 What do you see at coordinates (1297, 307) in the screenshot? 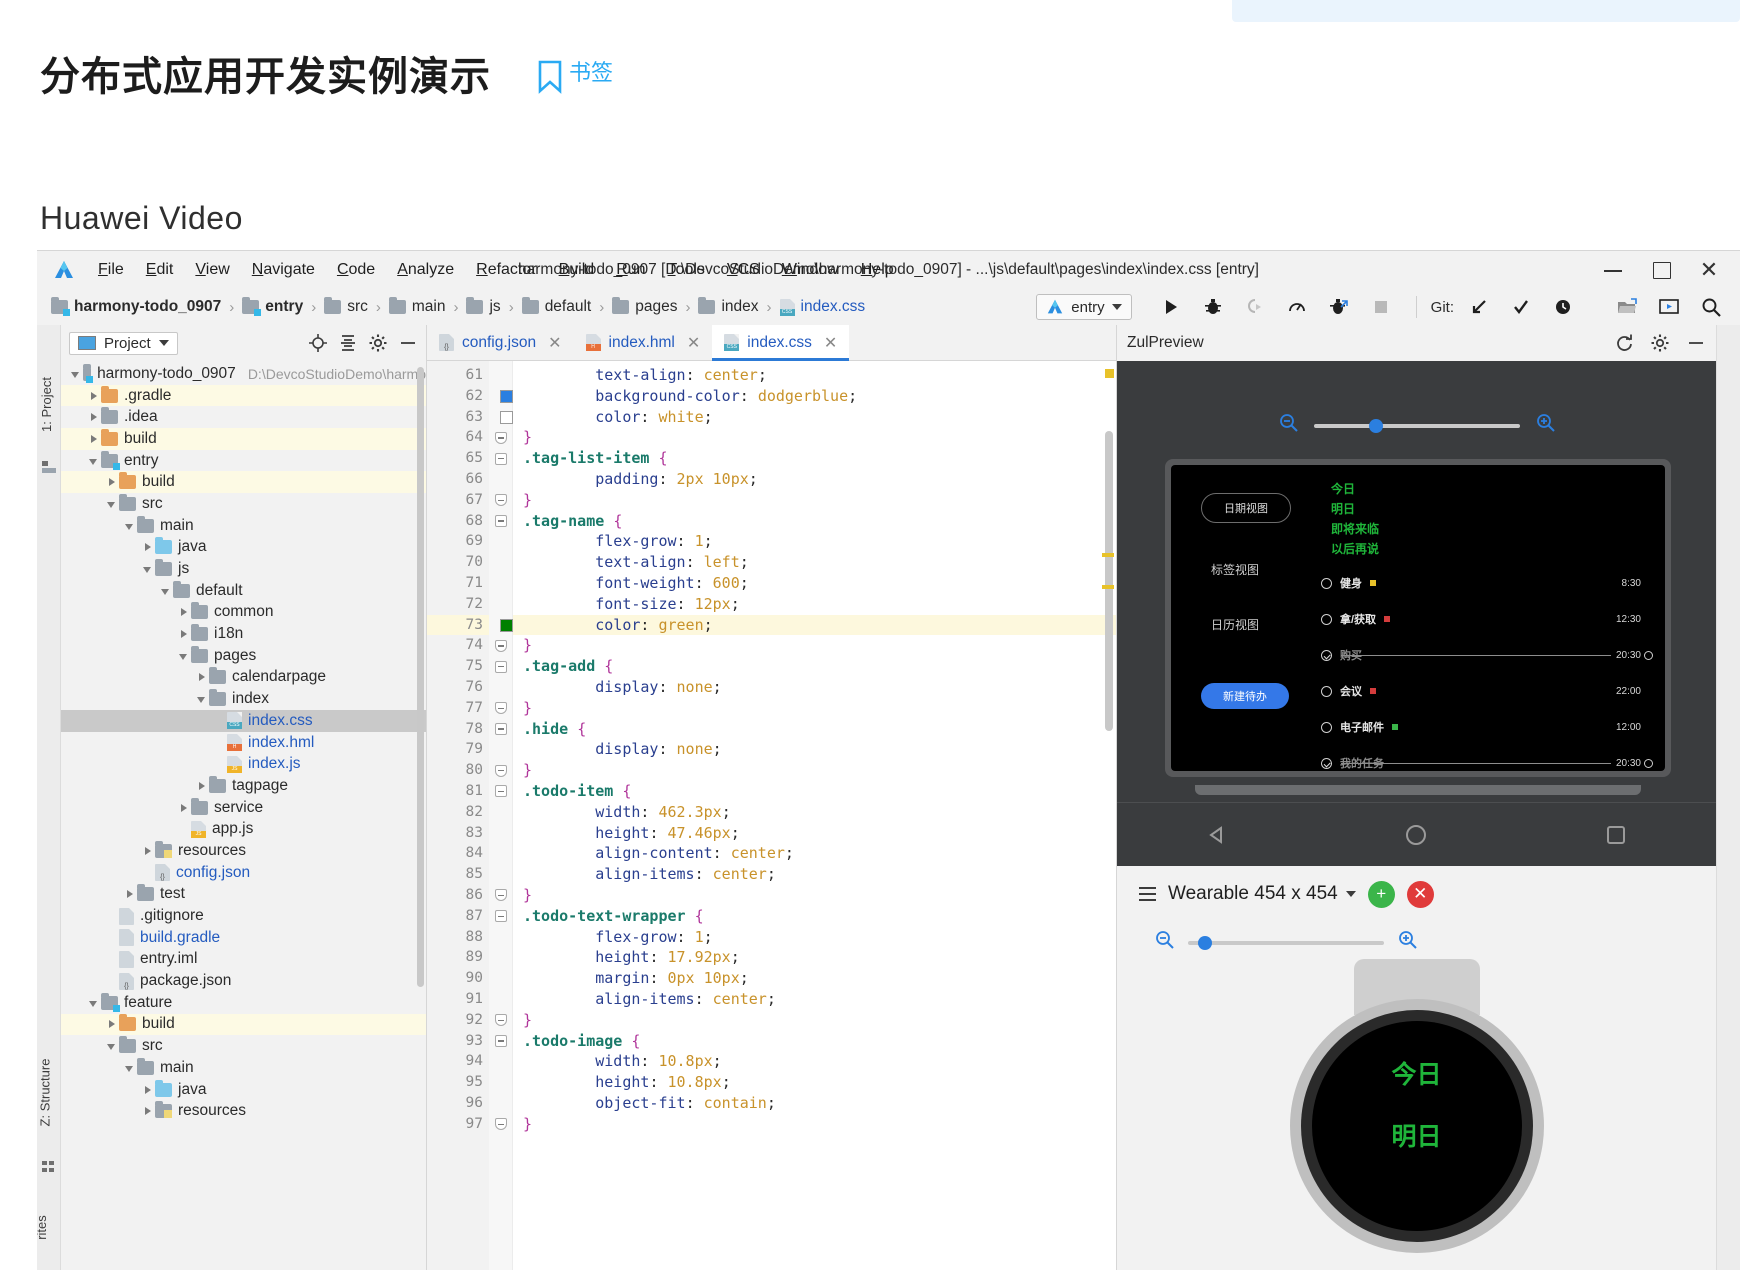
I see `profiler-button` at bounding box center [1297, 307].